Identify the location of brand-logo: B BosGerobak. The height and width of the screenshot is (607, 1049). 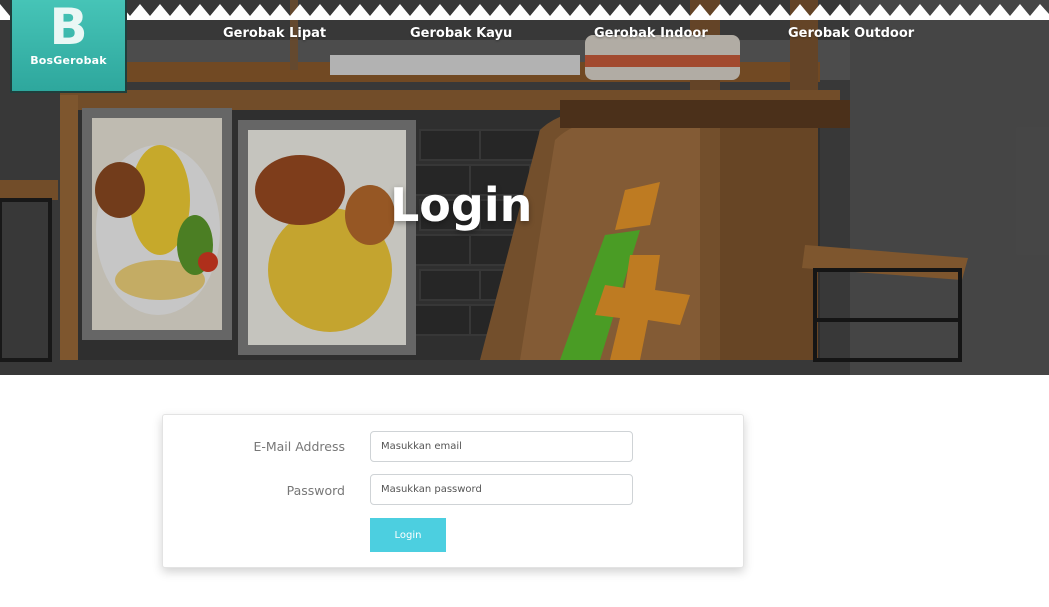
(68, 46).